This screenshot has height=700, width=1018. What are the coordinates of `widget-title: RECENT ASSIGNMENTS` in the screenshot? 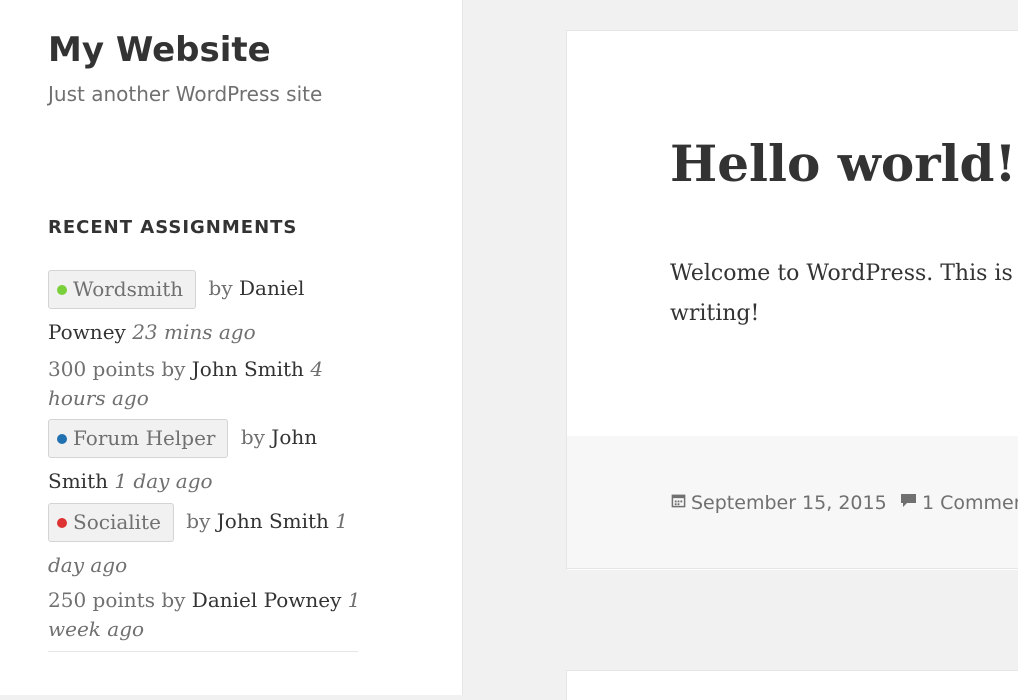 It's located at (173, 227).